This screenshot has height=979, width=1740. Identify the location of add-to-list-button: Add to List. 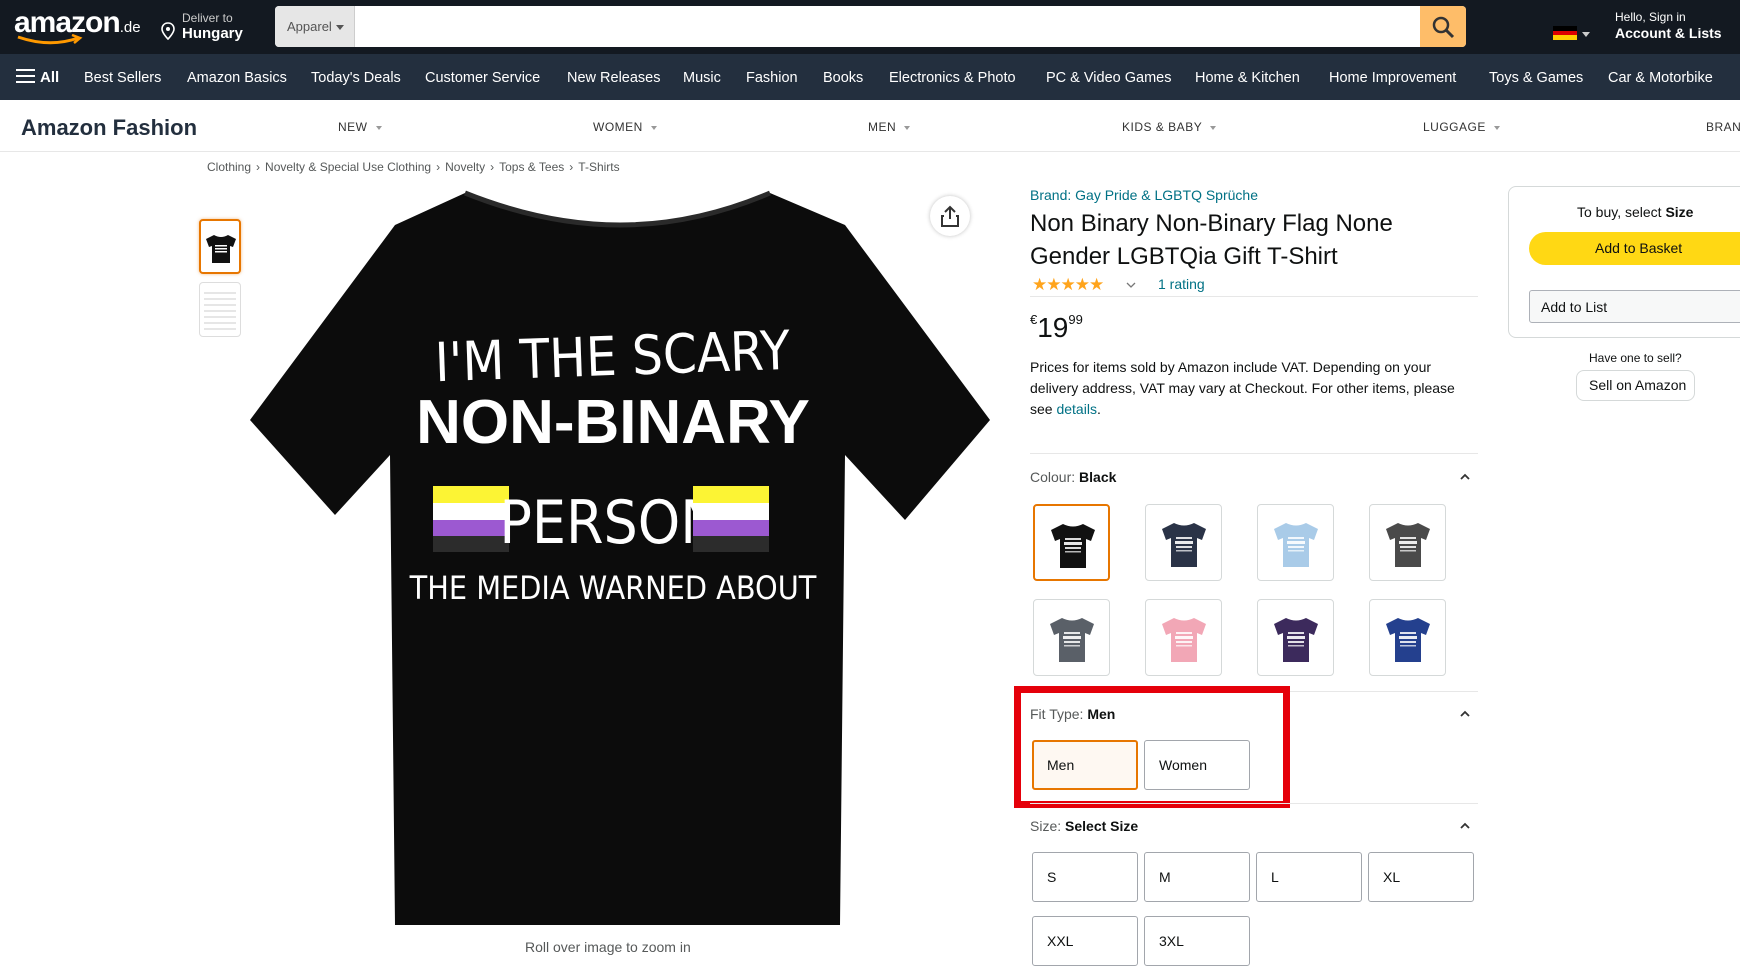
(1634, 306).